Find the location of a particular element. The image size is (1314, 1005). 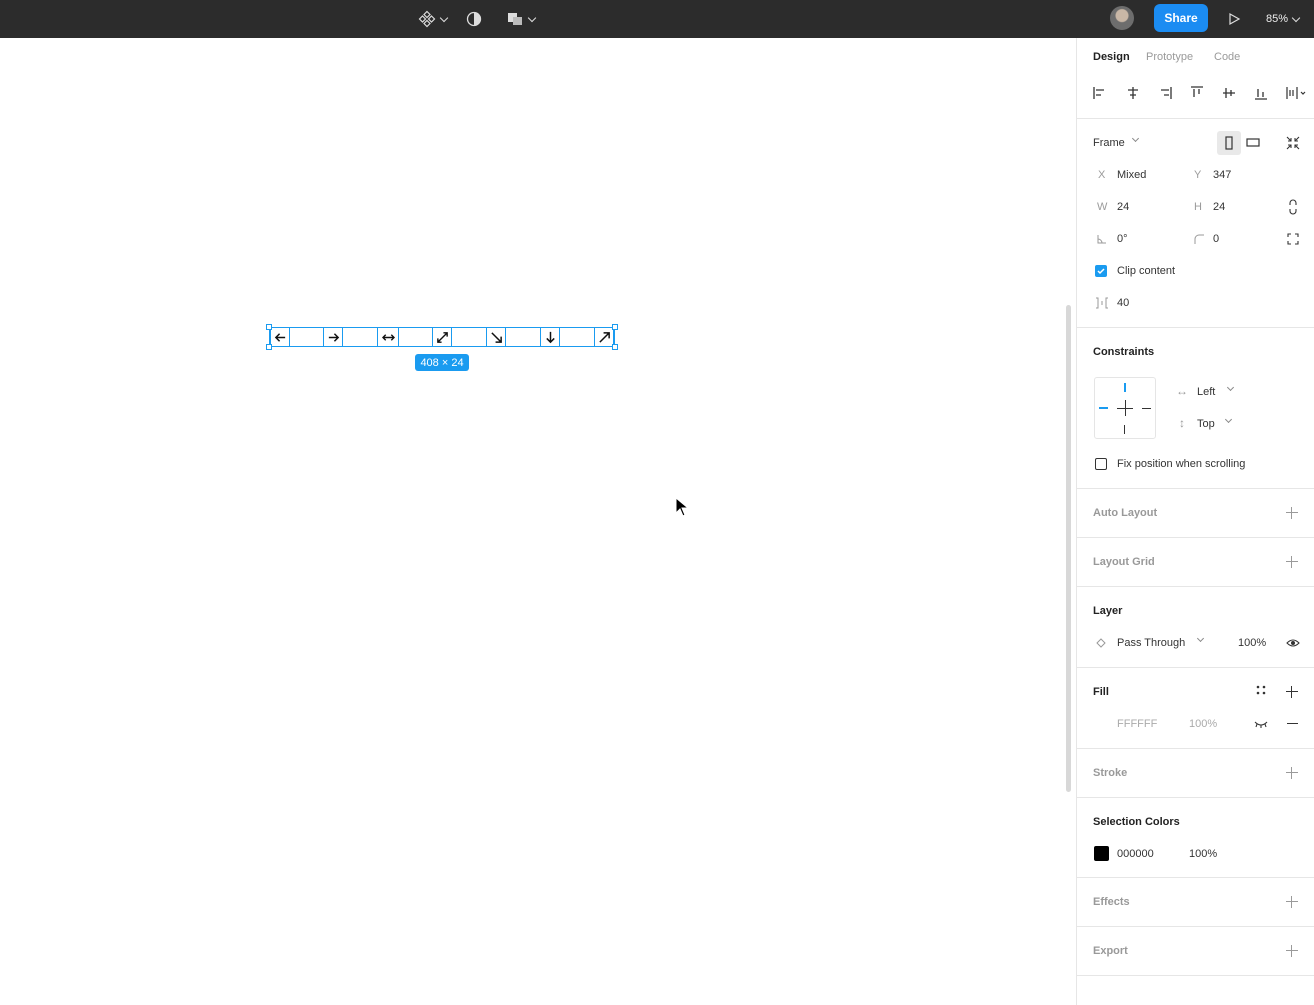

horizontal-constraint-select: Left is located at coordinates (1206, 392).